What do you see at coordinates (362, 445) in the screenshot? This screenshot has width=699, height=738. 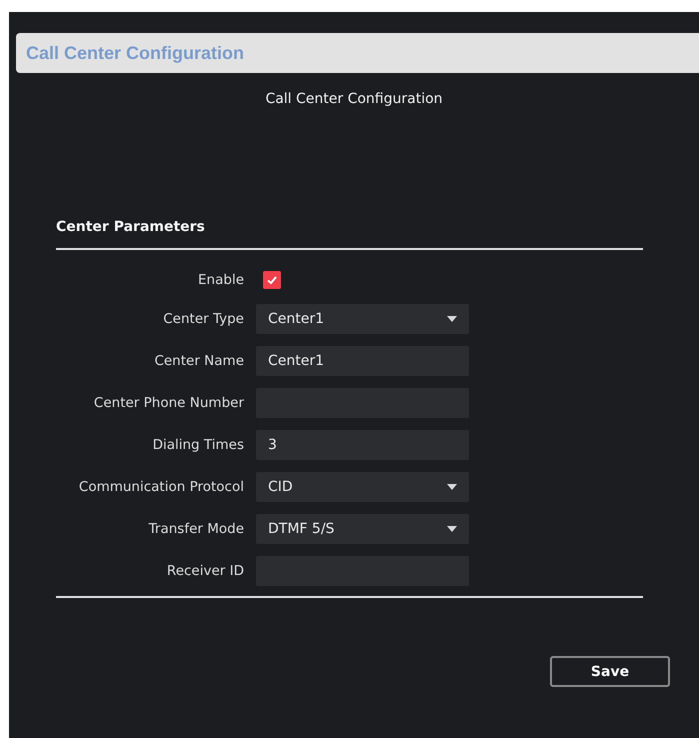 I see `input-field: 3` at bounding box center [362, 445].